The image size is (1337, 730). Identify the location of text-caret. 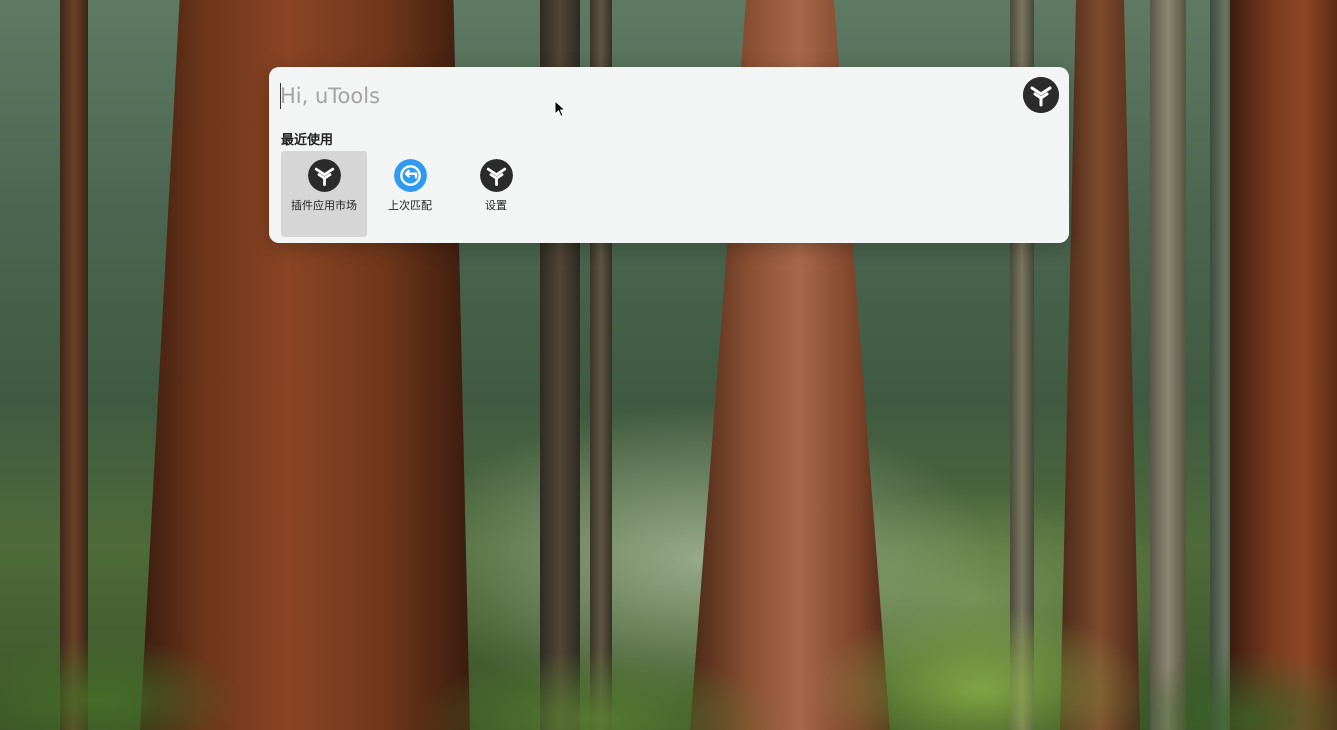
(280, 96).